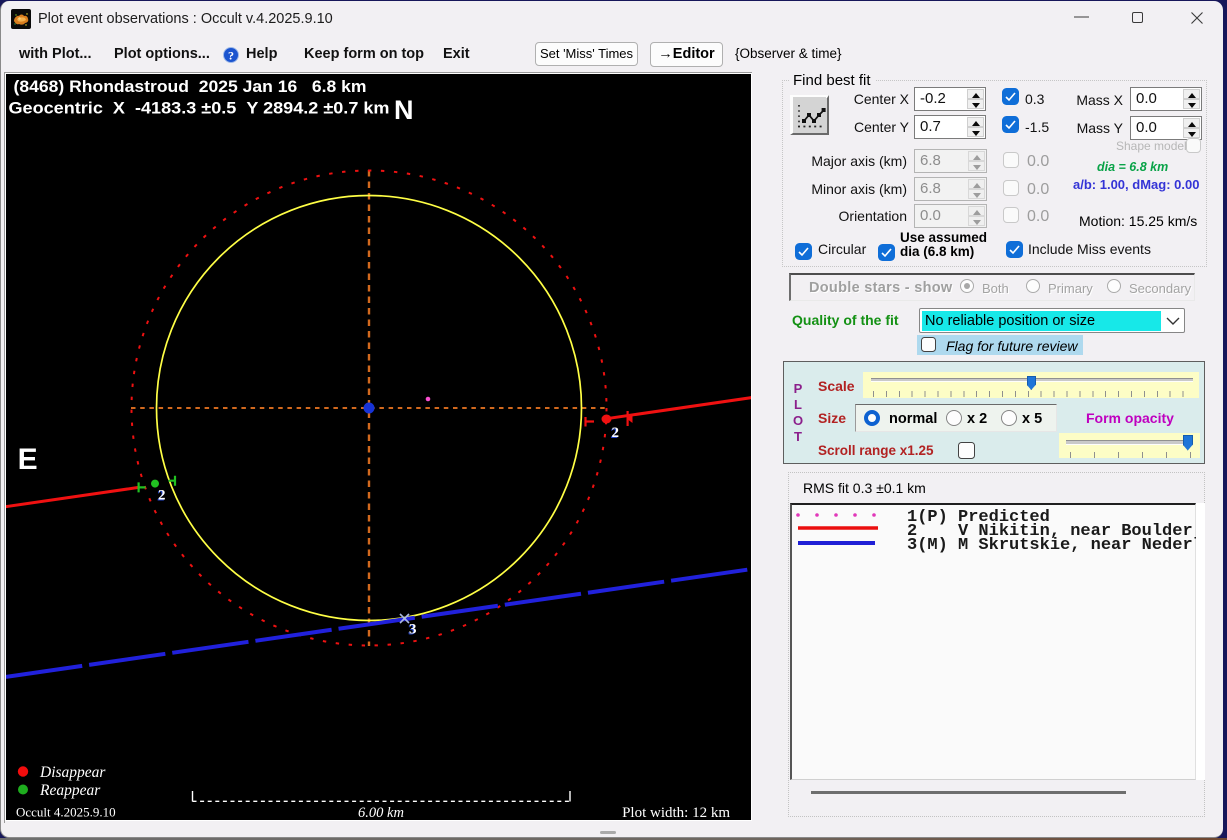 Image resolution: width=1227 pixels, height=840 pixels. What do you see at coordinates (72, 772) in the screenshot?
I see `svg-text: Disappear` at bounding box center [72, 772].